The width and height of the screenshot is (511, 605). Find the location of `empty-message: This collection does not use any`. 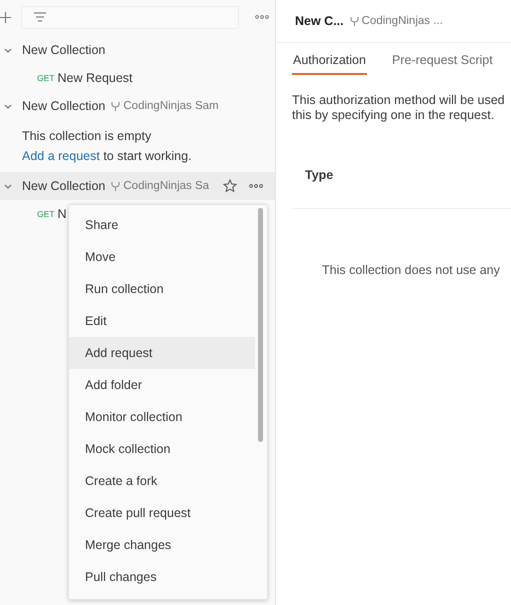

empty-message: This collection does not use any is located at coordinates (411, 270).